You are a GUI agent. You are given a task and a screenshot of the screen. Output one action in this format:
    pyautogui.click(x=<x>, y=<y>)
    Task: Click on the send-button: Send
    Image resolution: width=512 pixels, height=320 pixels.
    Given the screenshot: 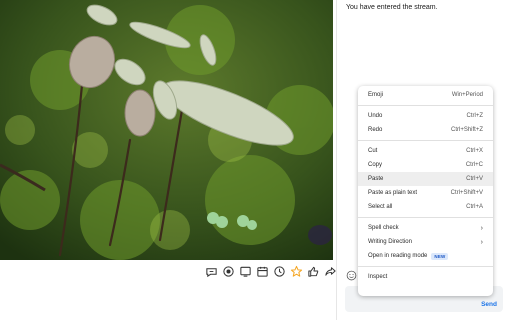 What is the action you would take?
    pyautogui.click(x=489, y=304)
    